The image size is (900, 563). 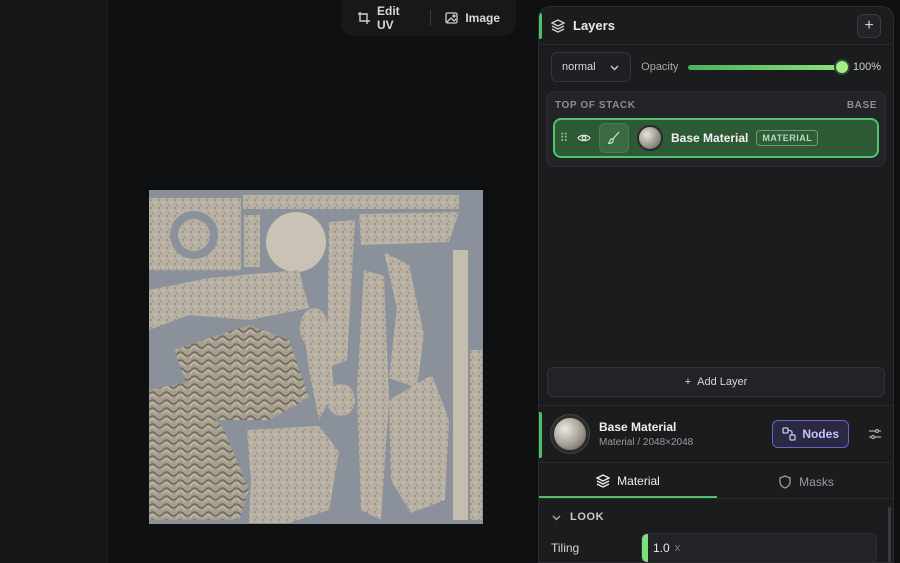 What do you see at coordinates (646, 442) in the screenshot?
I see `material-subtitle: Material / 2048×2048` at bounding box center [646, 442].